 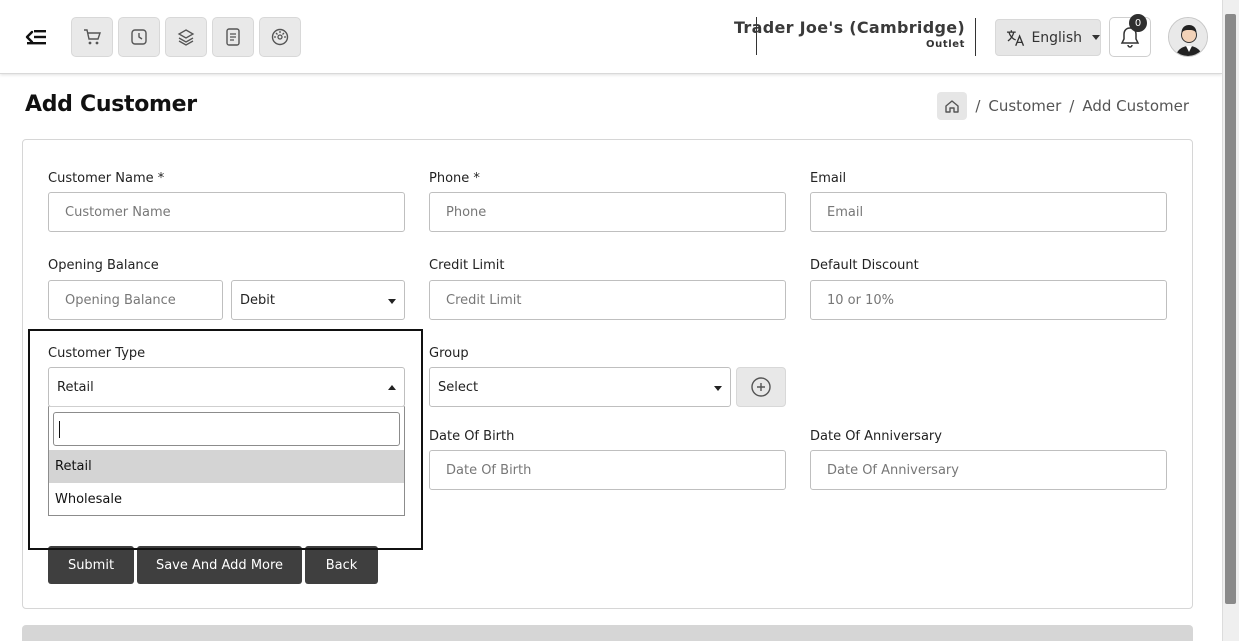 What do you see at coordinates (945, 44) in the screenshot?
I see `store-type: Outlet` at bounding box center [945, 44].